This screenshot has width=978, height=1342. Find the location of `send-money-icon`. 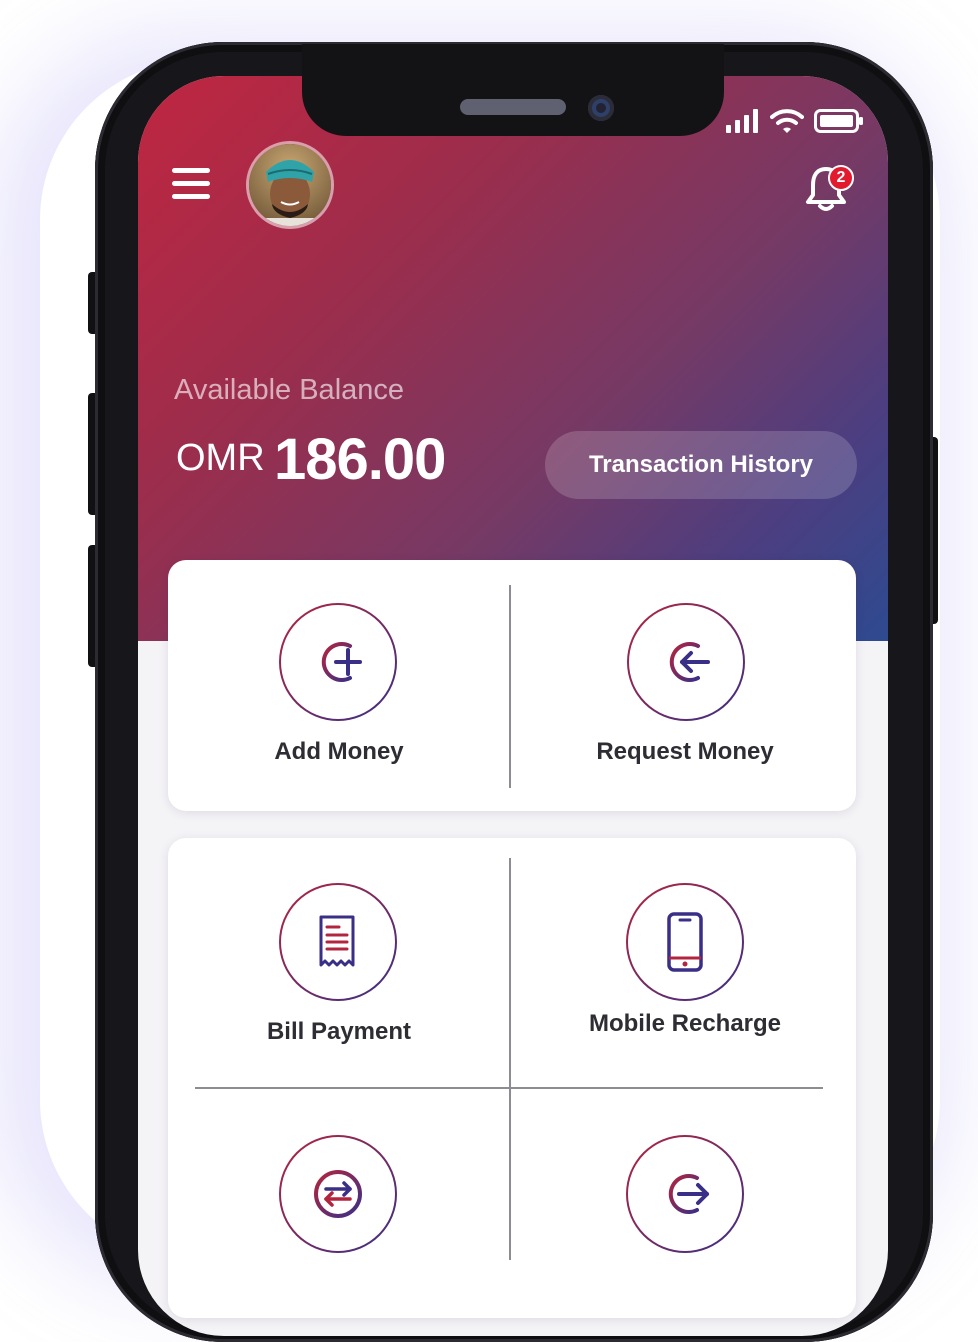

send-money-icon is located at coordinates (685, 1194).